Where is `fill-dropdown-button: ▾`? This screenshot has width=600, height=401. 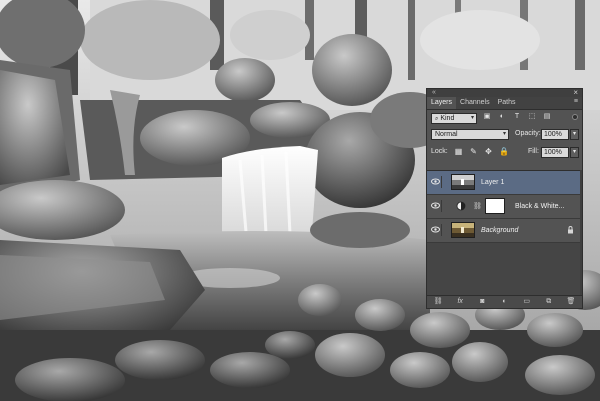 fill-dropdown-button: ▾ is located at coordinates (574, 152).